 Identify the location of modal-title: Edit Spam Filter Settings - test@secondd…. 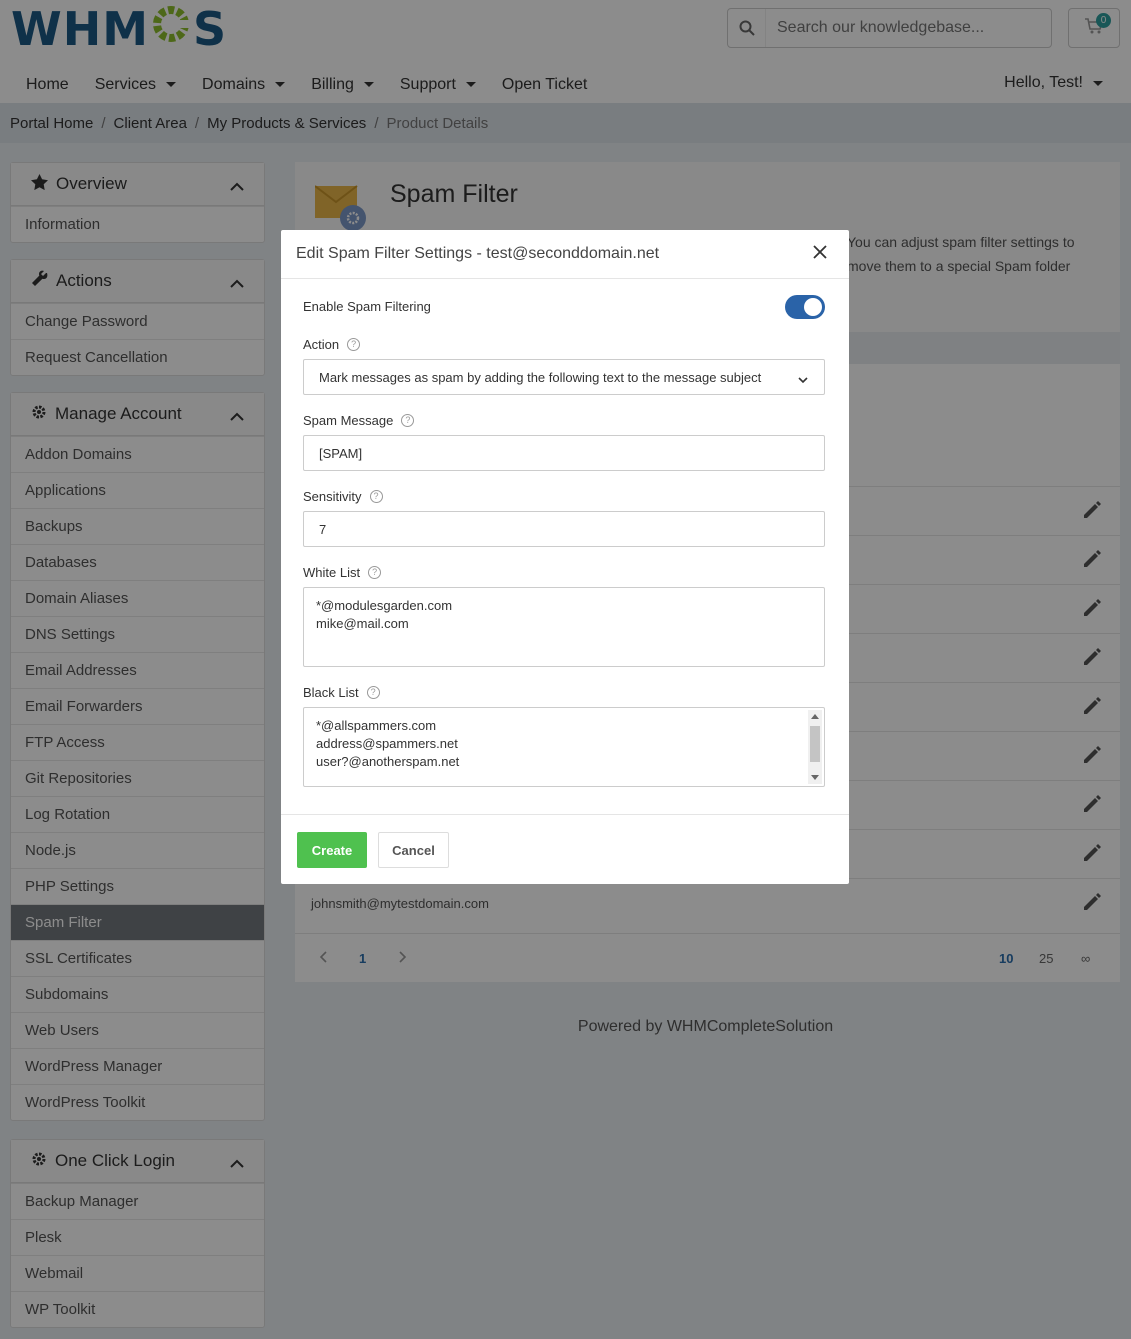
(478, 253).